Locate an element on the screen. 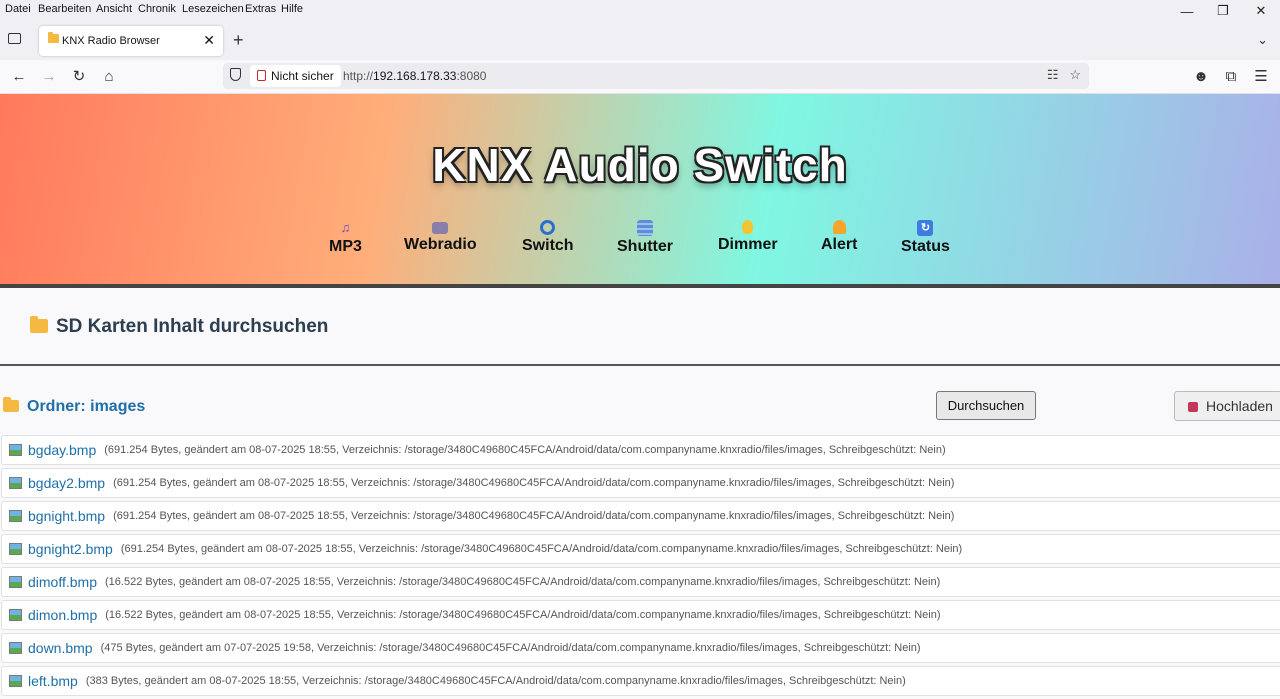  nav-mp3: ♫ MP3 is located at coordinates (345, 238).